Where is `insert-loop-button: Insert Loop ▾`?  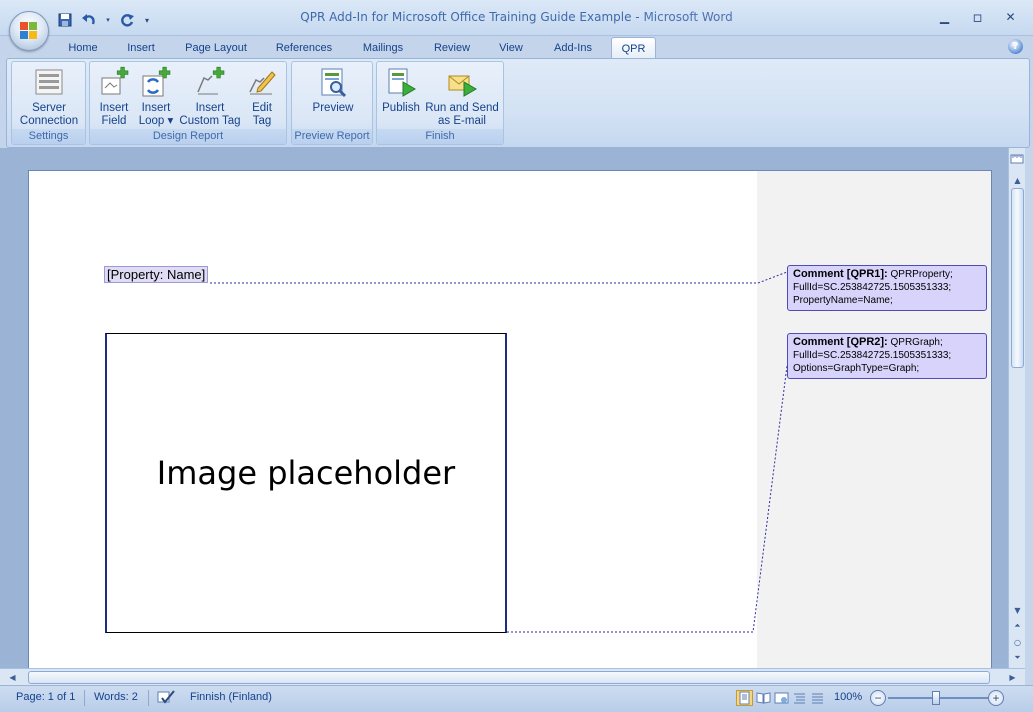
insert-loop-button: Insert Loop ▾ is located at coordinates (156, 97).